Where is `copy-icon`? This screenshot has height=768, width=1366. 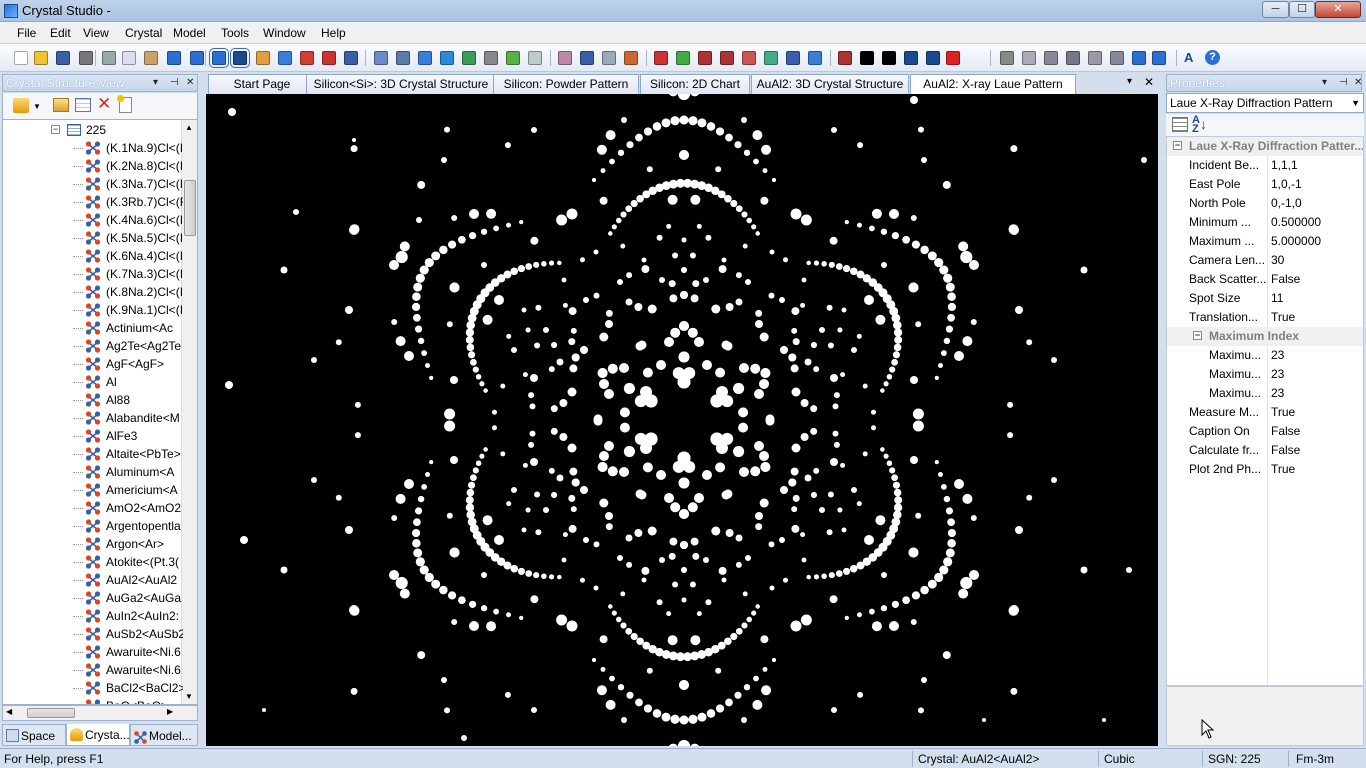
copy-icon is located at coordinates (129, 58).